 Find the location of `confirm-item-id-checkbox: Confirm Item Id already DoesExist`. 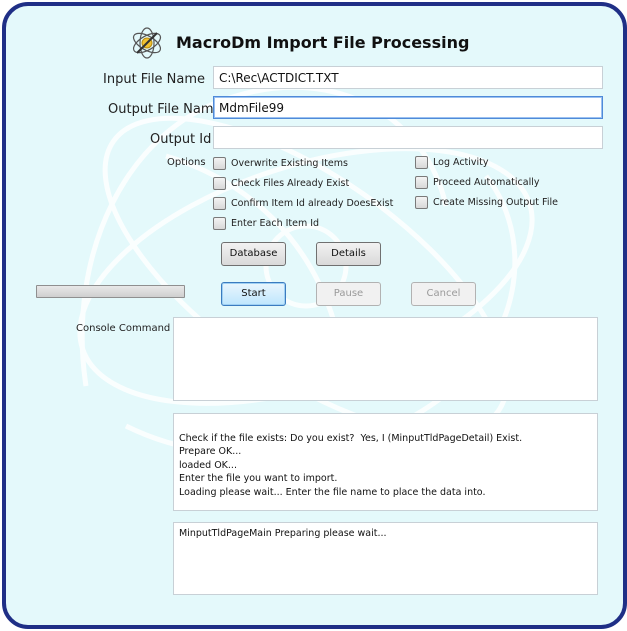

confirm-item-id-checkbox: Confirm Item Id already DoesExist is located at coordinates (303, 203).